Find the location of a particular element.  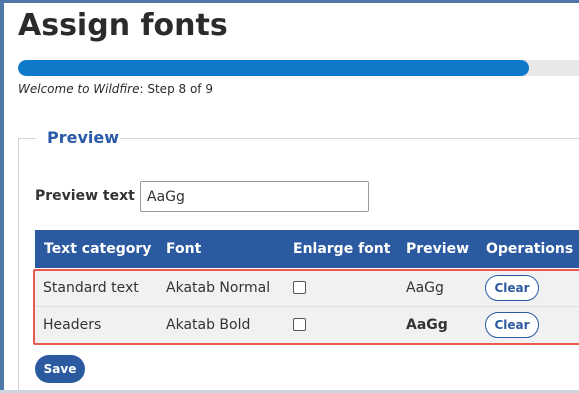

table-row: Standard text Akatab Normal AaGg Clear is located at coordinates (307, 288).